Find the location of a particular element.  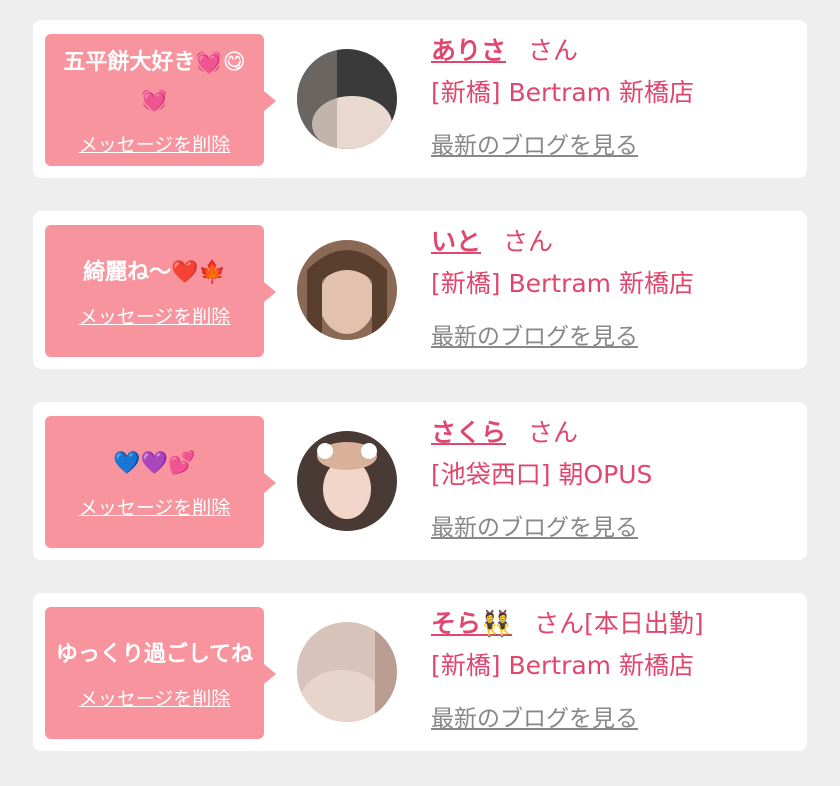

message-text: 五平餅大好き💓😋💓 is located at coordinates (154, 81).